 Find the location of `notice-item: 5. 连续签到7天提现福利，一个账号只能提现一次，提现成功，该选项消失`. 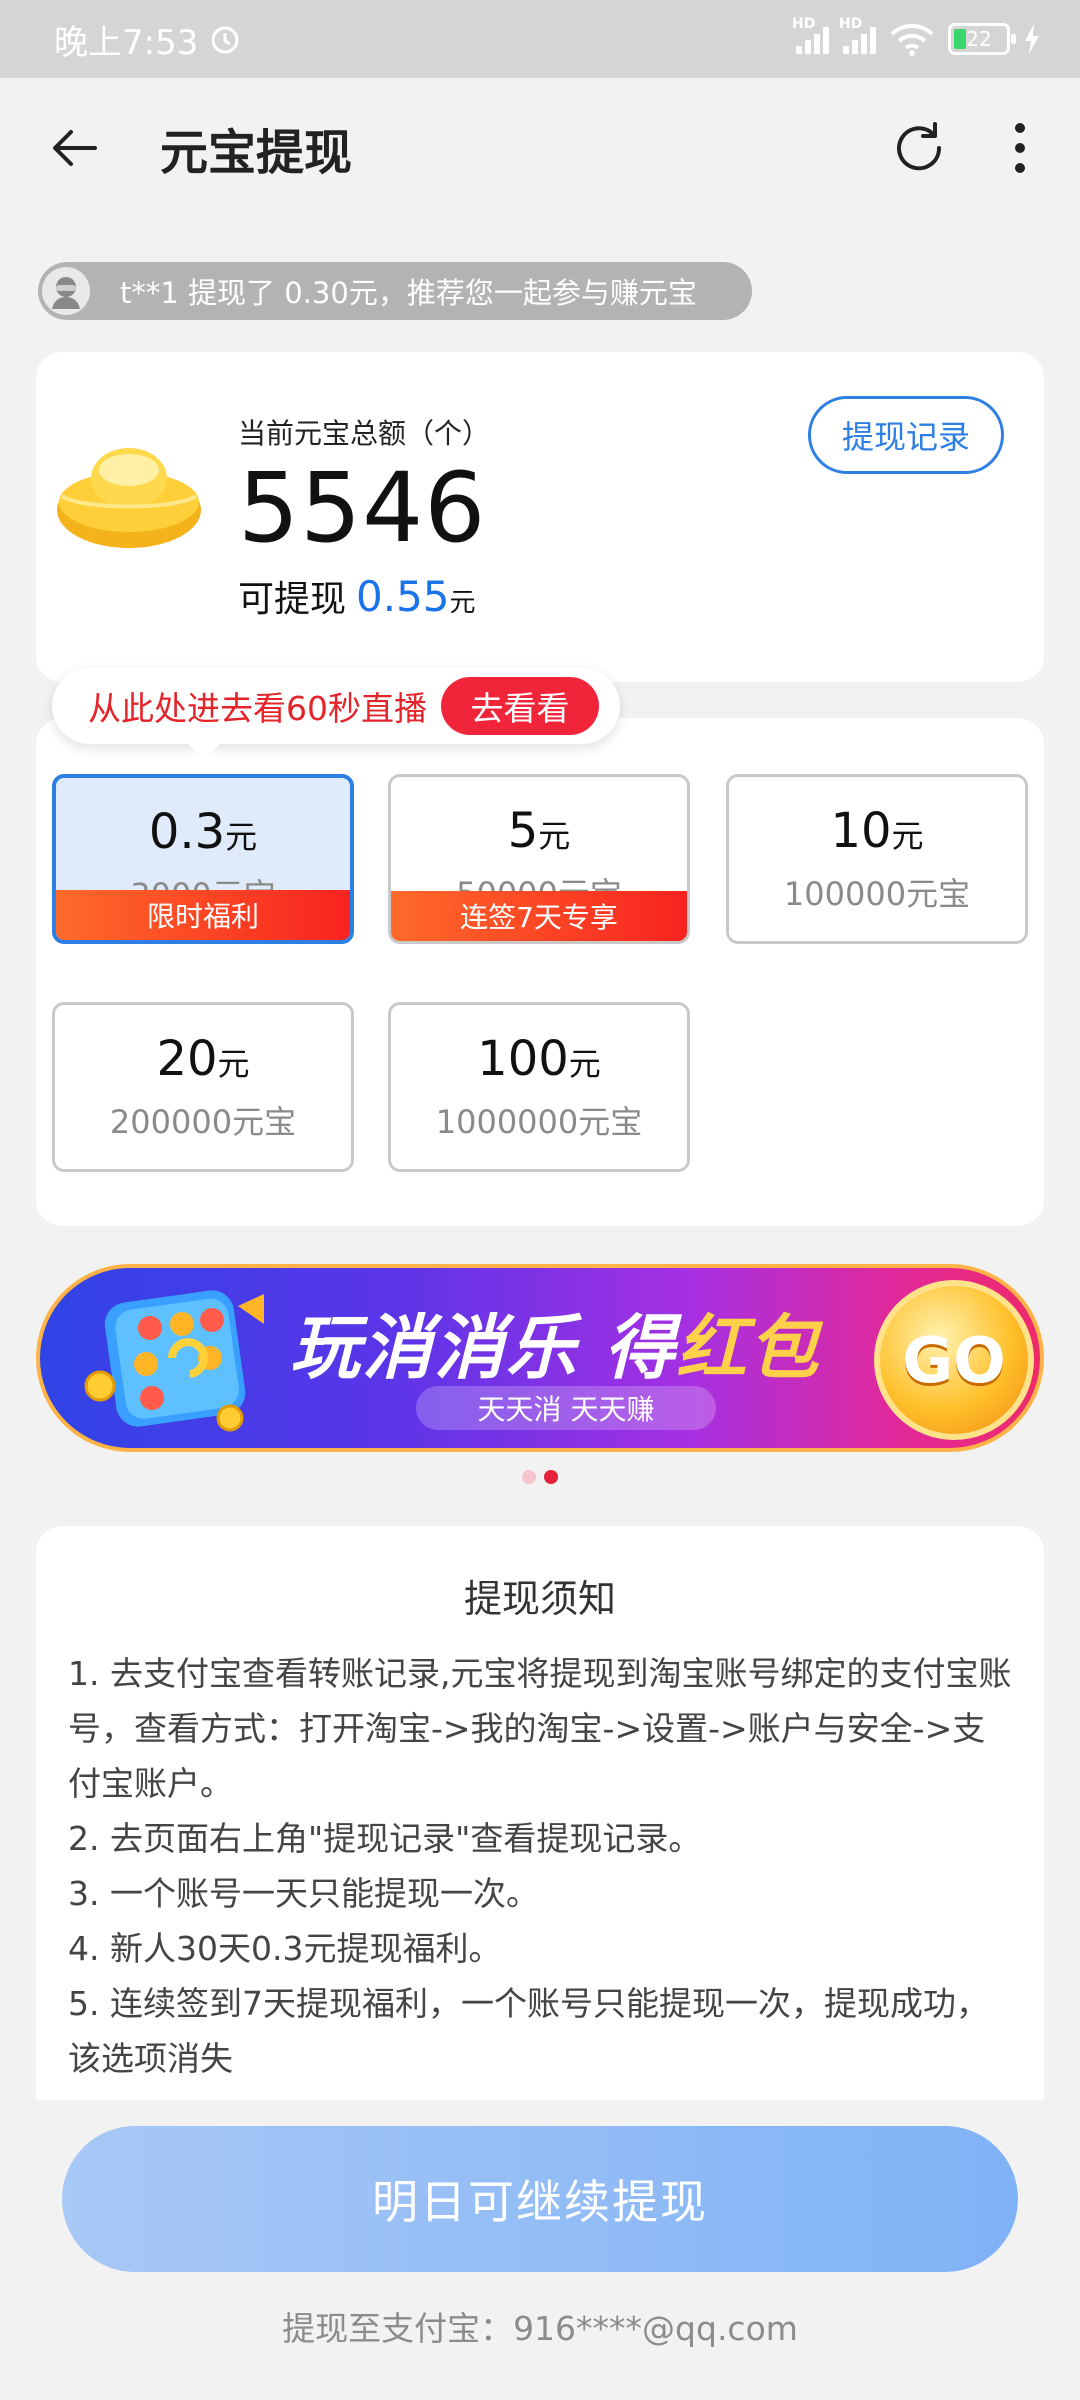

notice-item: 5. 连续签到7天提现福利，一个账号只能提现一次，提现成功，该选项消失 is located at coordinates (528, 2031).